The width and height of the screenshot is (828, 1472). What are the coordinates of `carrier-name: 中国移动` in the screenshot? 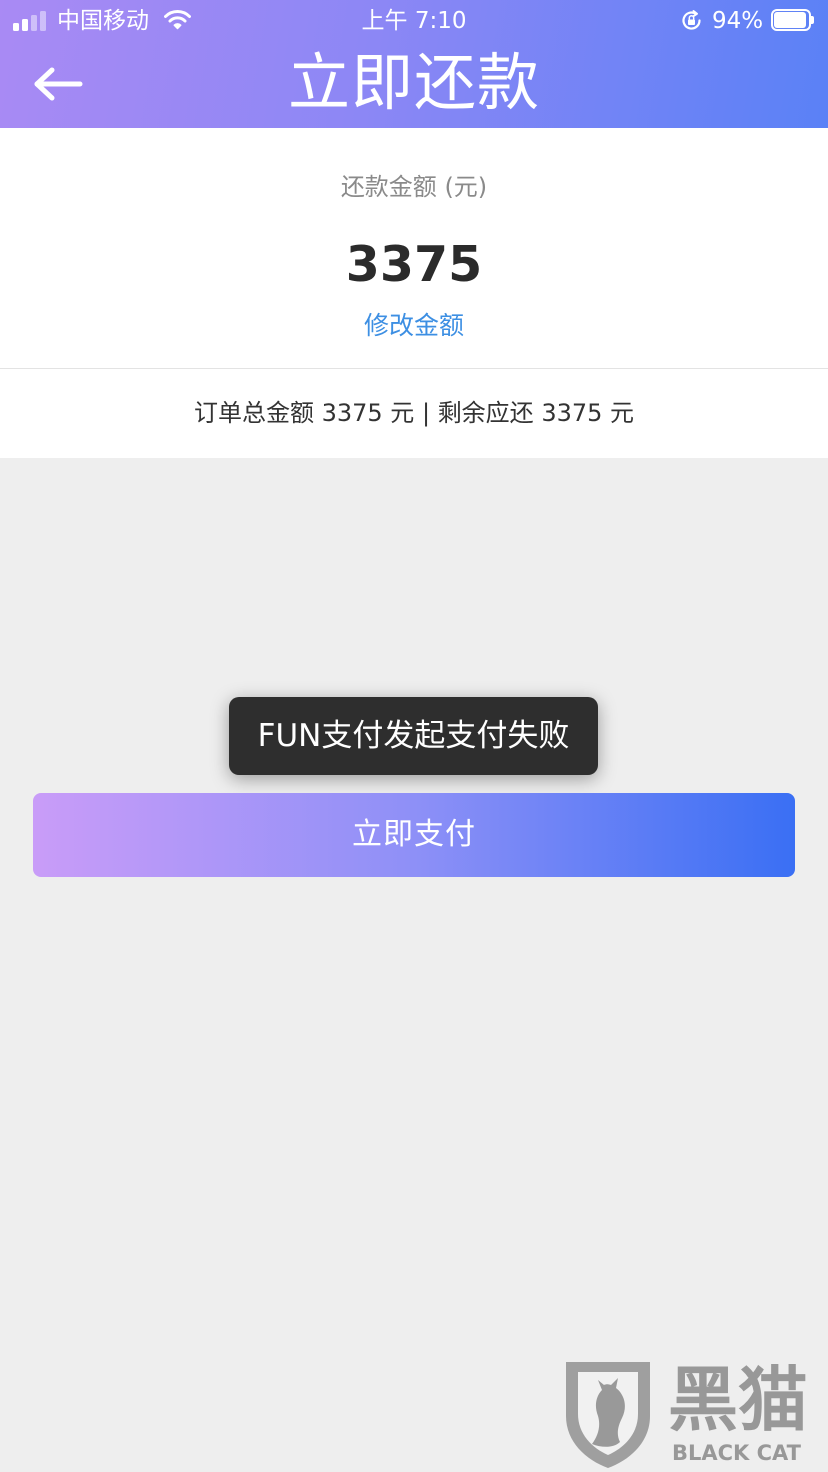 It's located at (103, 21).